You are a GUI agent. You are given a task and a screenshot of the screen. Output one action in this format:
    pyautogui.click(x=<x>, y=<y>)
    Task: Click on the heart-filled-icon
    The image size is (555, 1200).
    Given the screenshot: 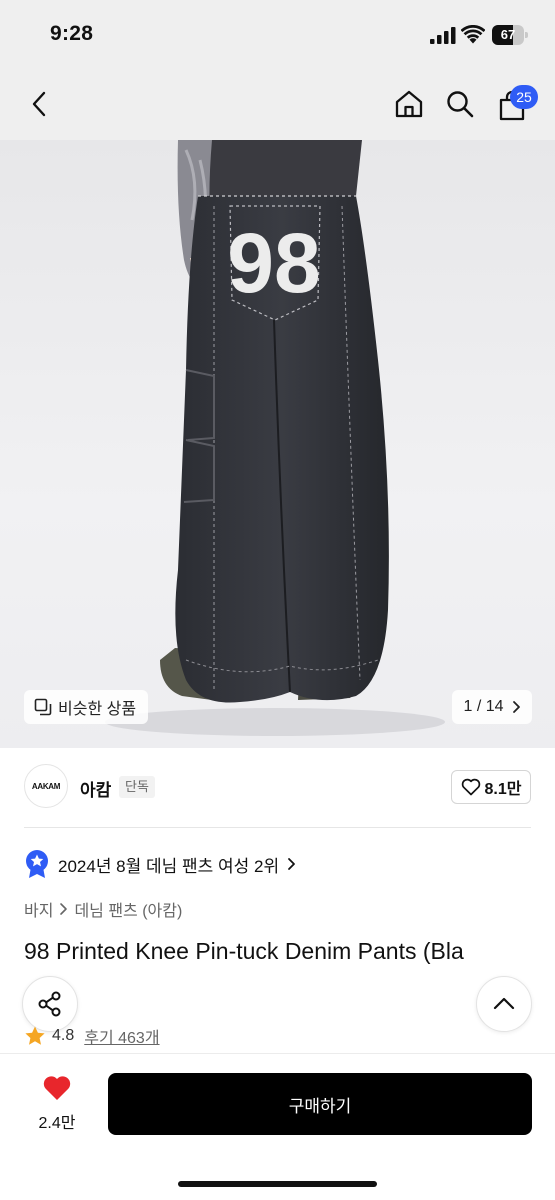 What is the action you would take?
    pyautogui.click(x=57, y=1088)
    